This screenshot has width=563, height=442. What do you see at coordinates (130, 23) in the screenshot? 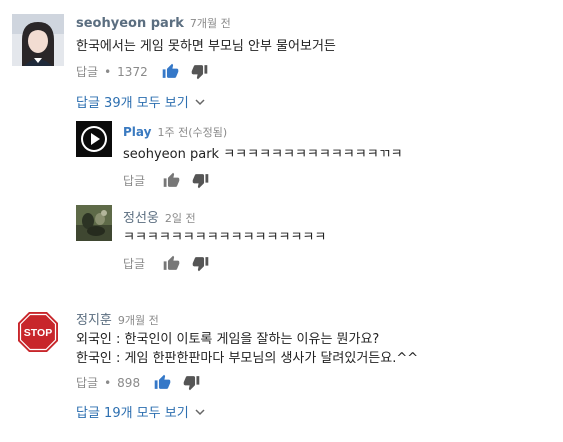
I see `comment-author: seohyeon park` at bounding box center [130, 23].